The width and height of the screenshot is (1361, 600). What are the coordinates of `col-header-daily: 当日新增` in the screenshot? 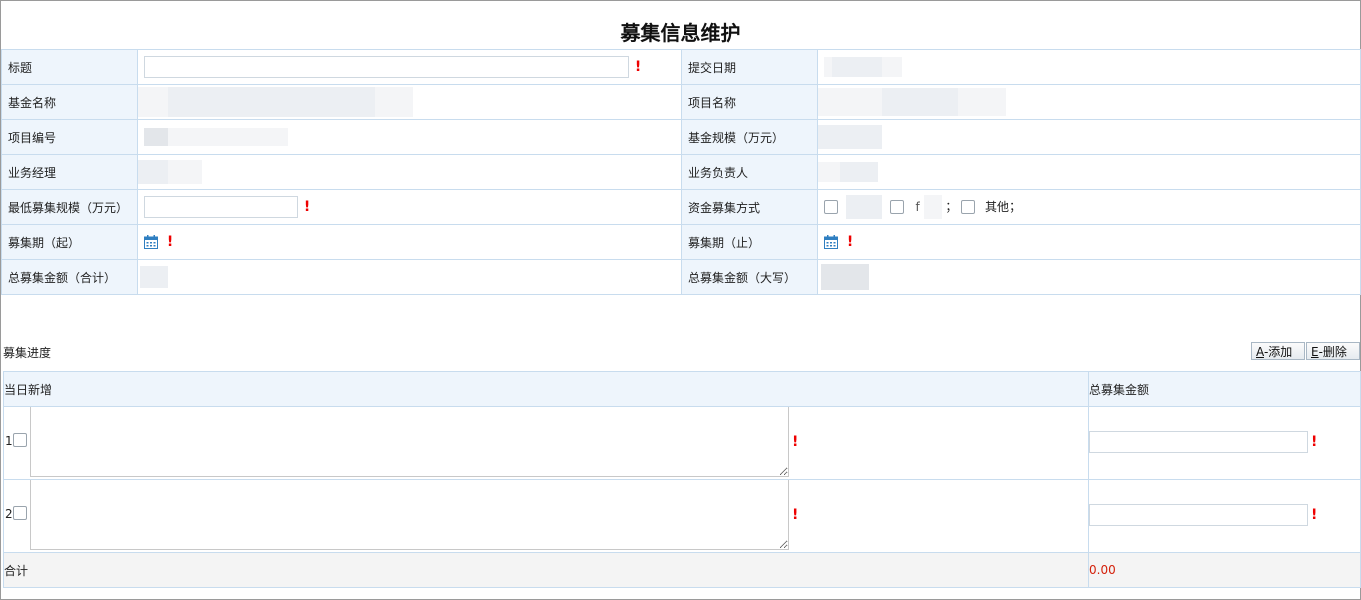 It's located at (546, 389).